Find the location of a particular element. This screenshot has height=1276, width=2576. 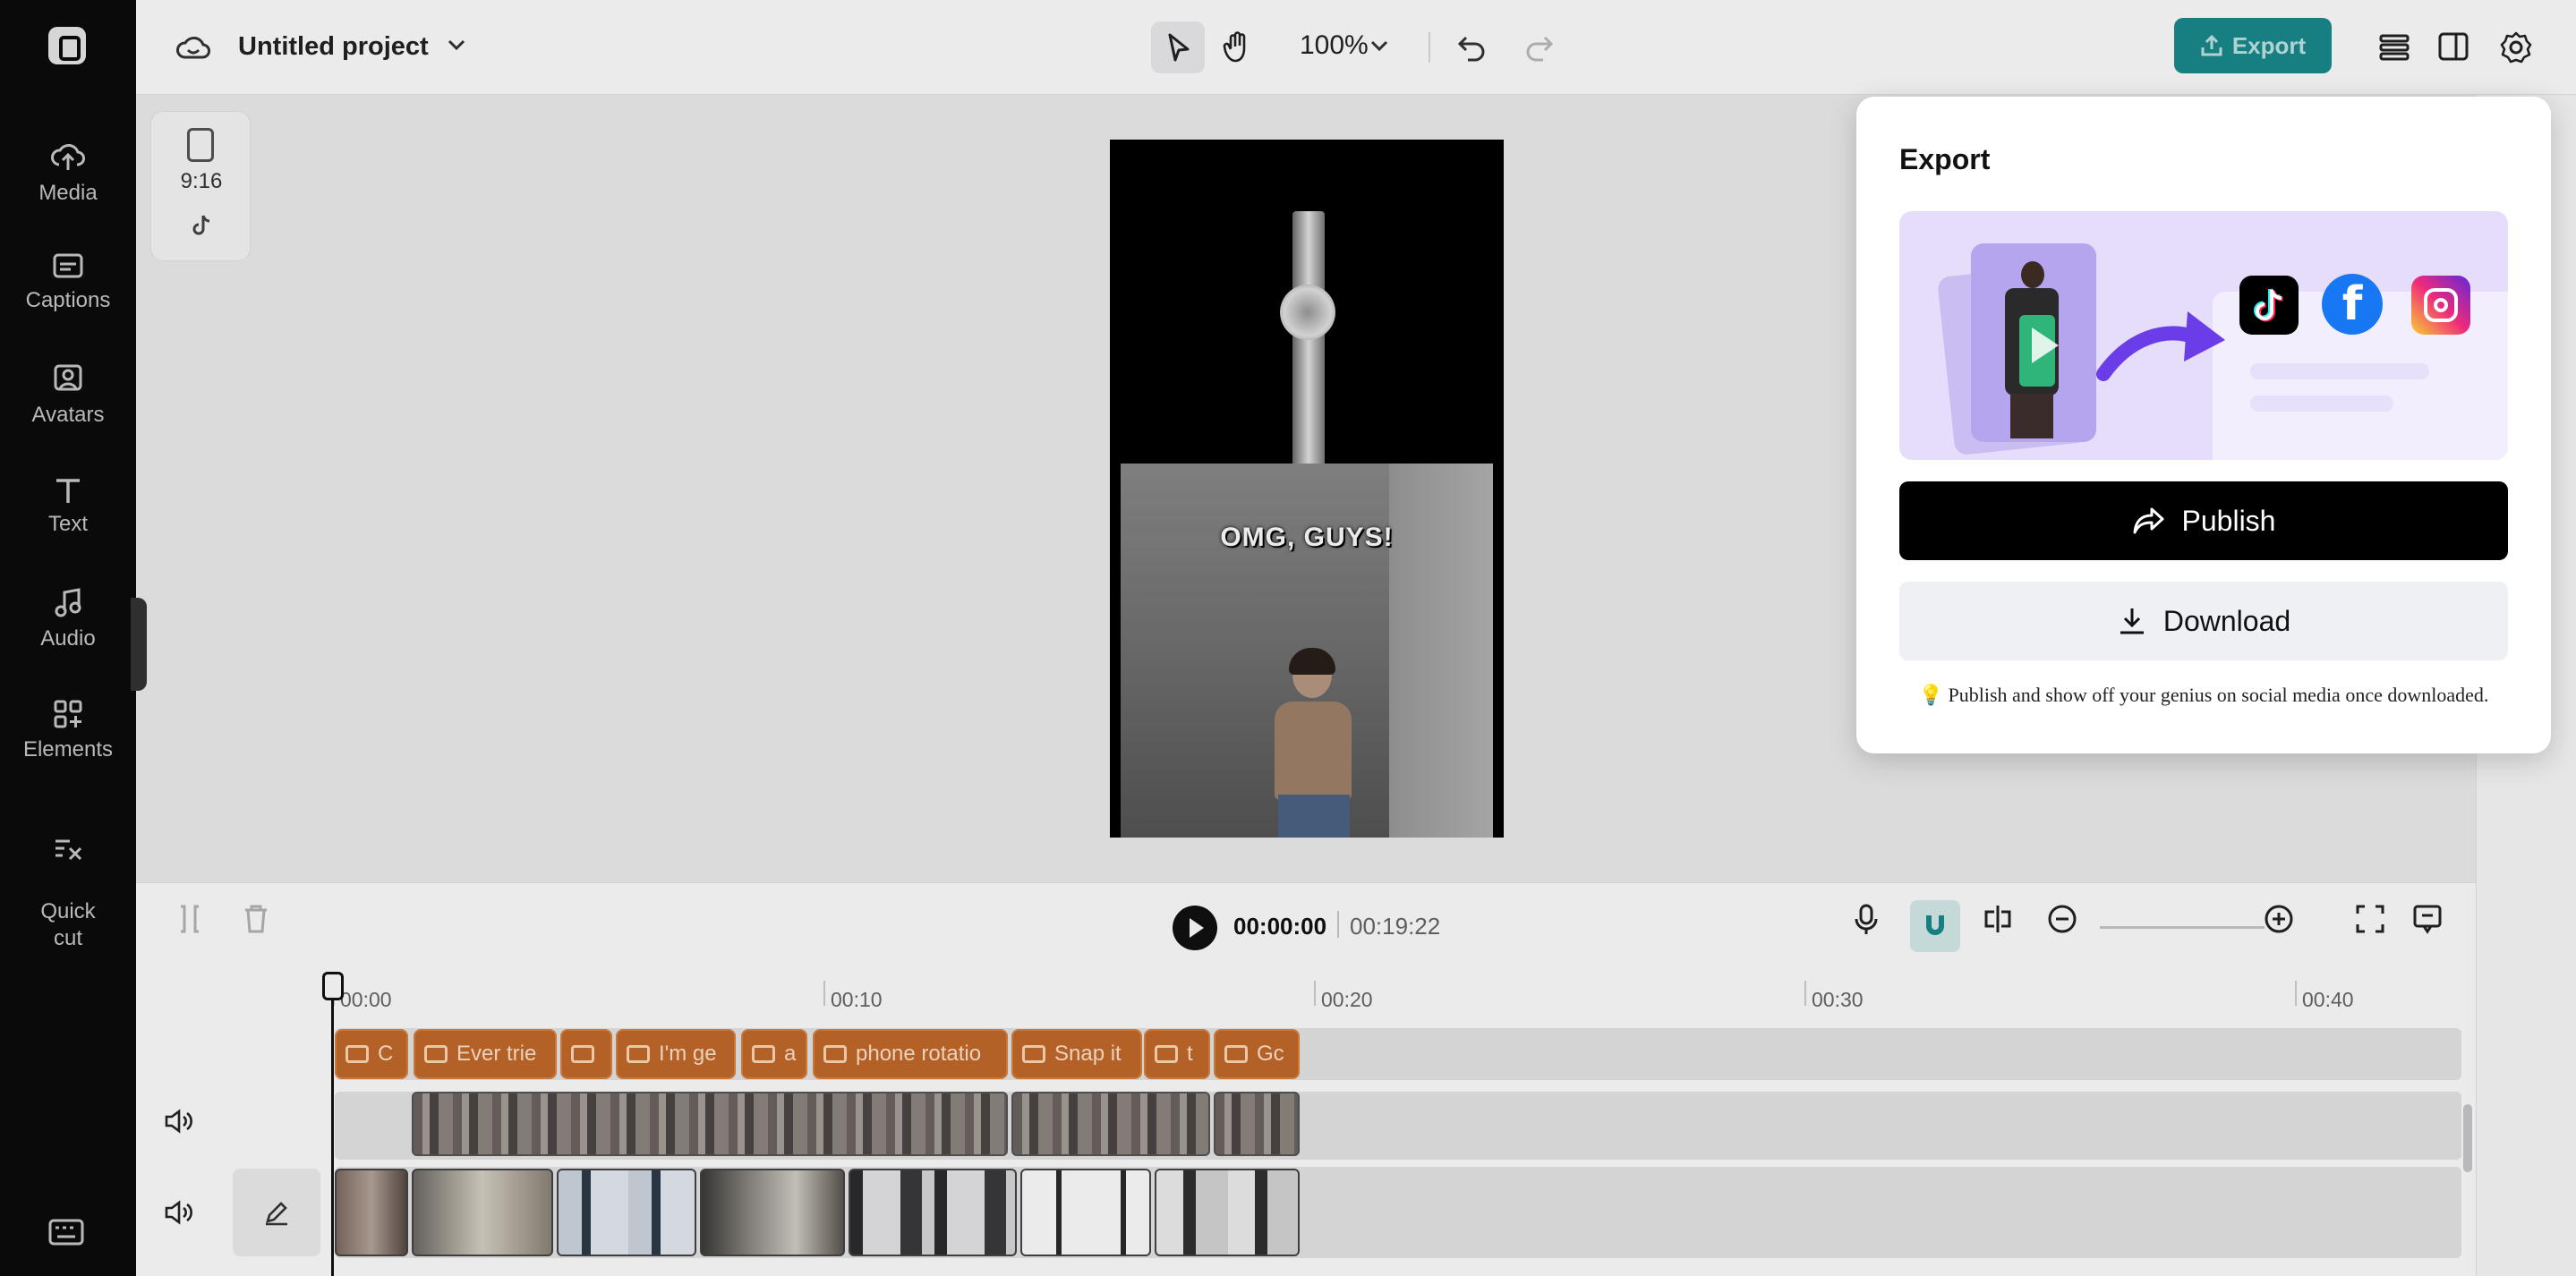

publish-button: Publish is located at coordinates (2203, 520).